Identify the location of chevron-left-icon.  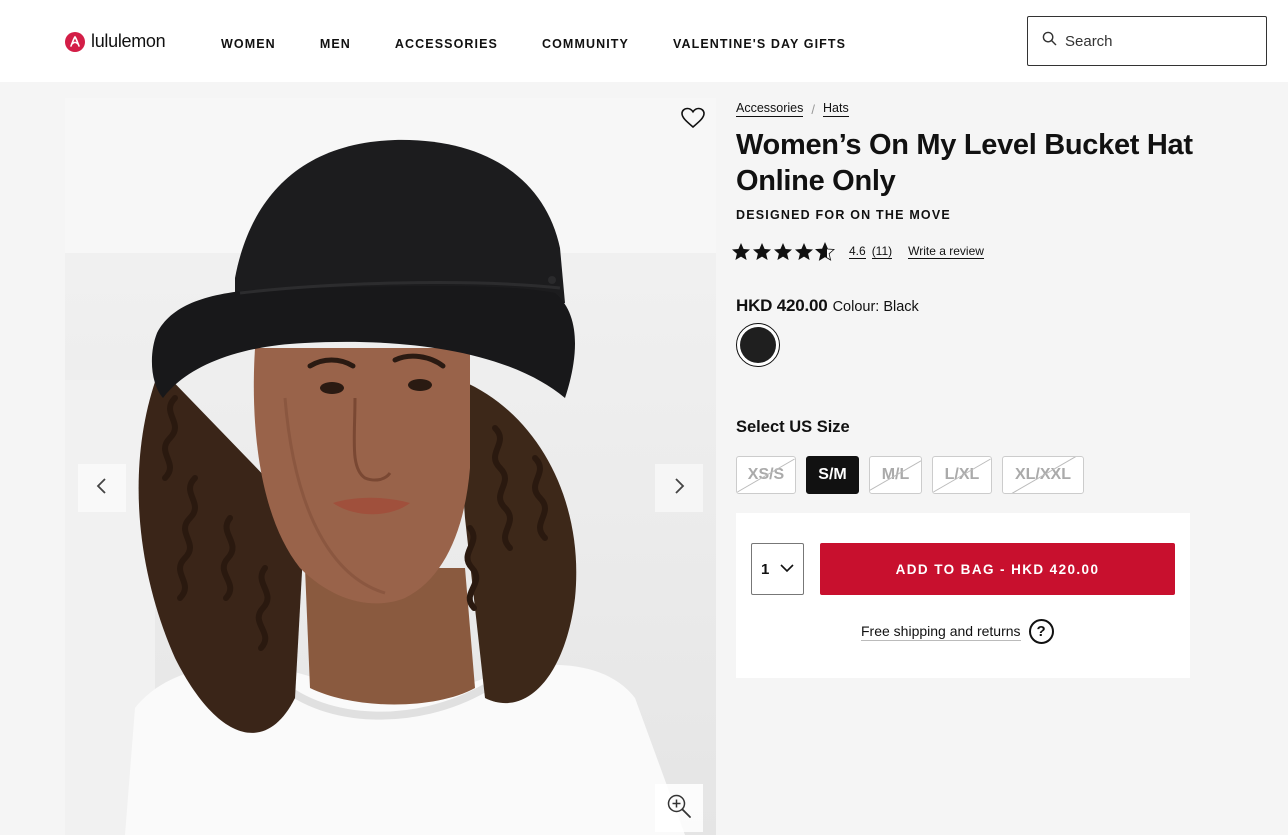
(102, 488).